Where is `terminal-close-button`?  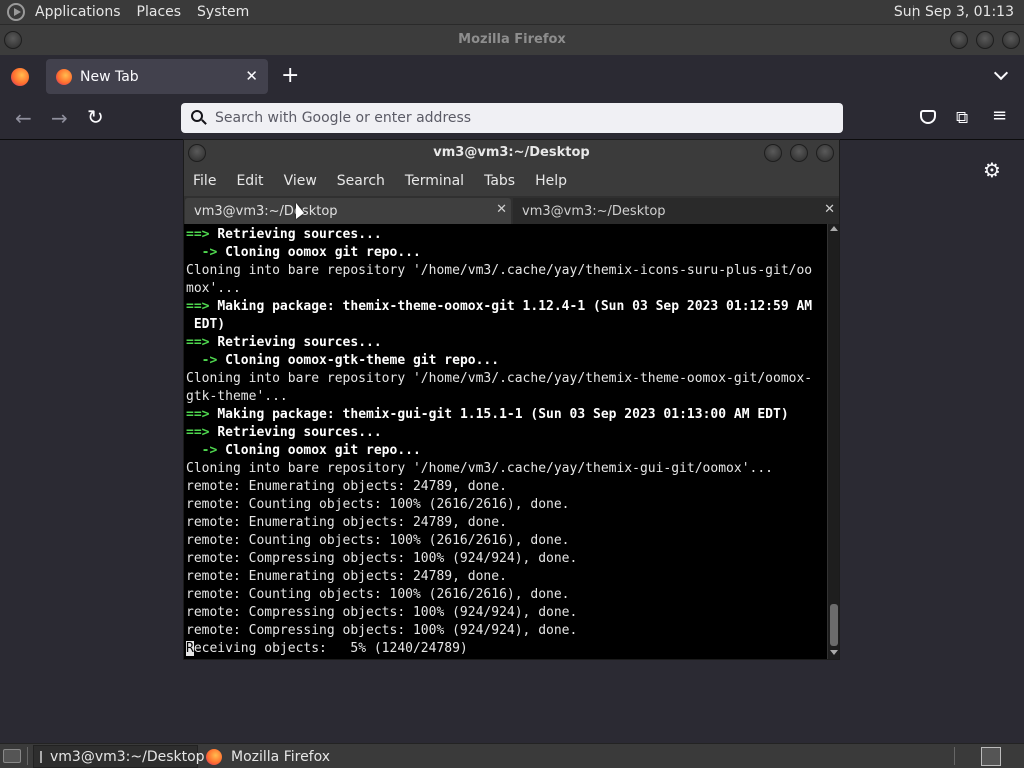
terminal-close-button is located at coordinates (825, 153).